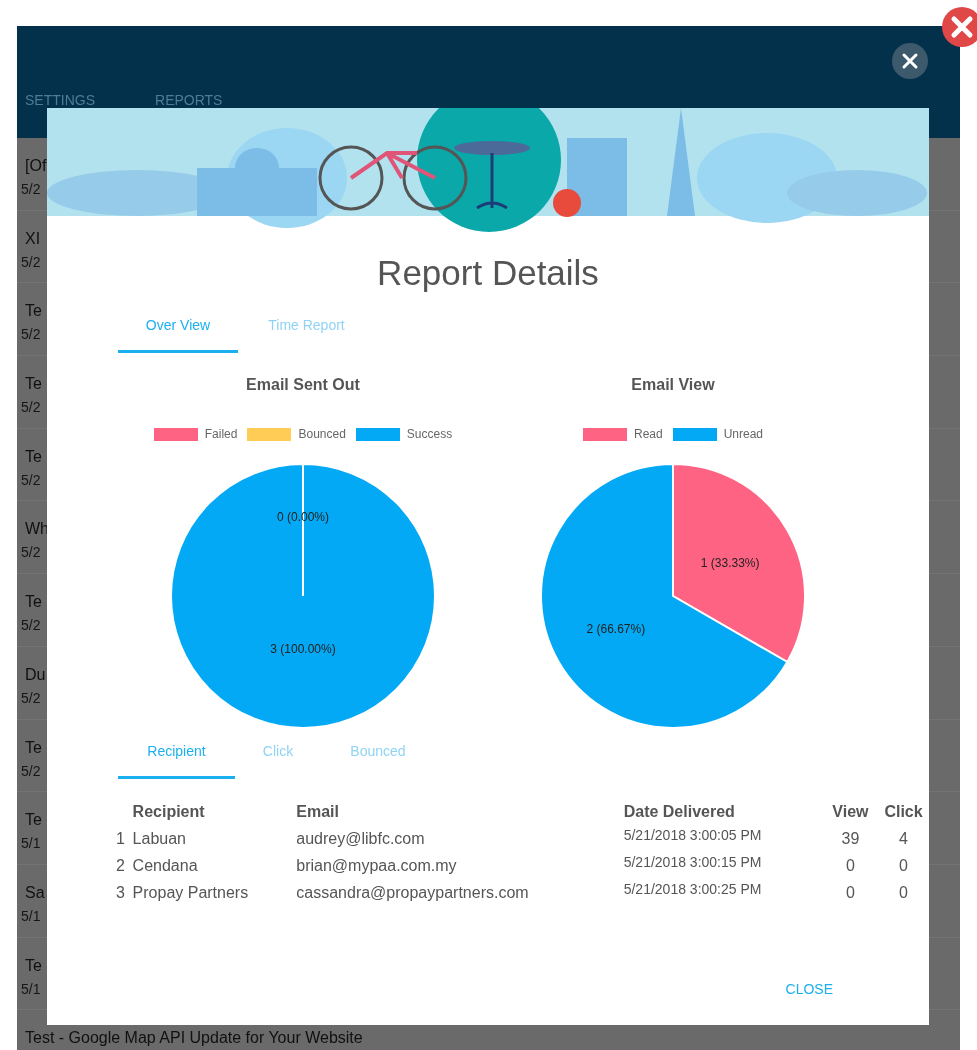 The height and width of the screenshot is (1050, 977). What do you see at coordinates (404, 434) in the screenshot?
I see `legend-item: Success` at bounding box center [404, 434].